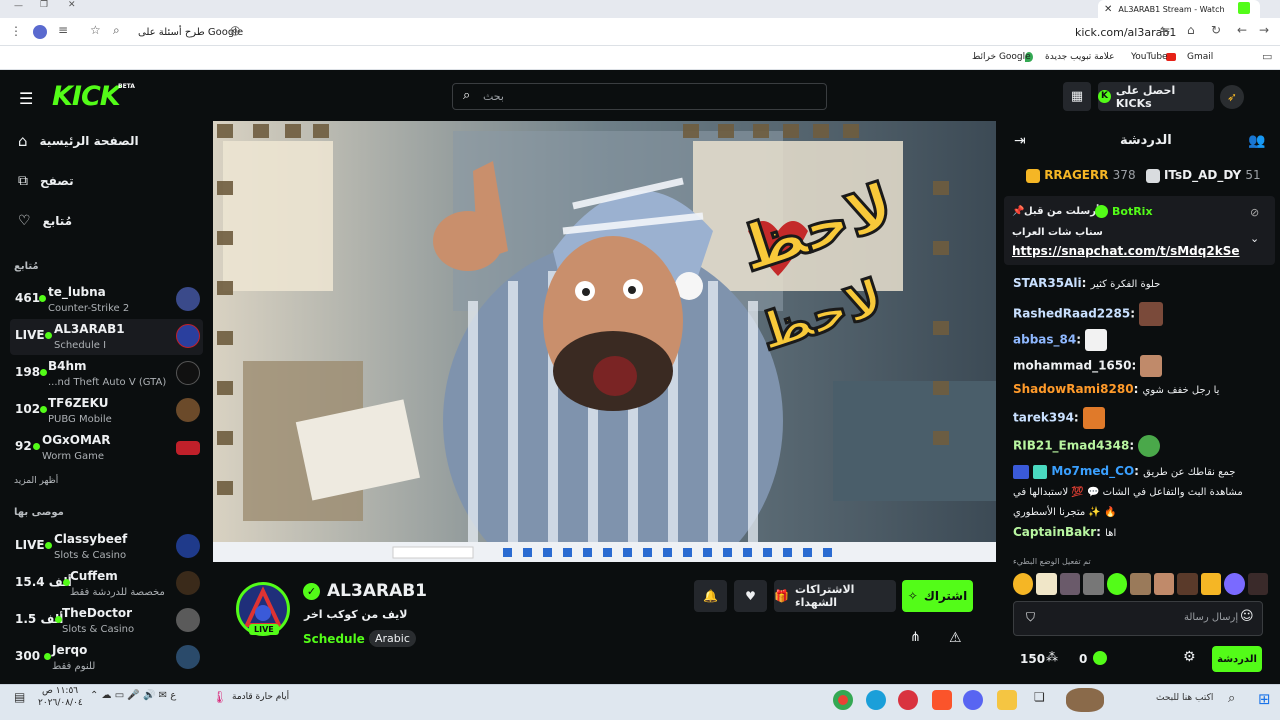 The image size is (1280, 720). Describe the element at coordinates (392, 638) in the screenshot. I see `language-tag: Arabic` at that location.